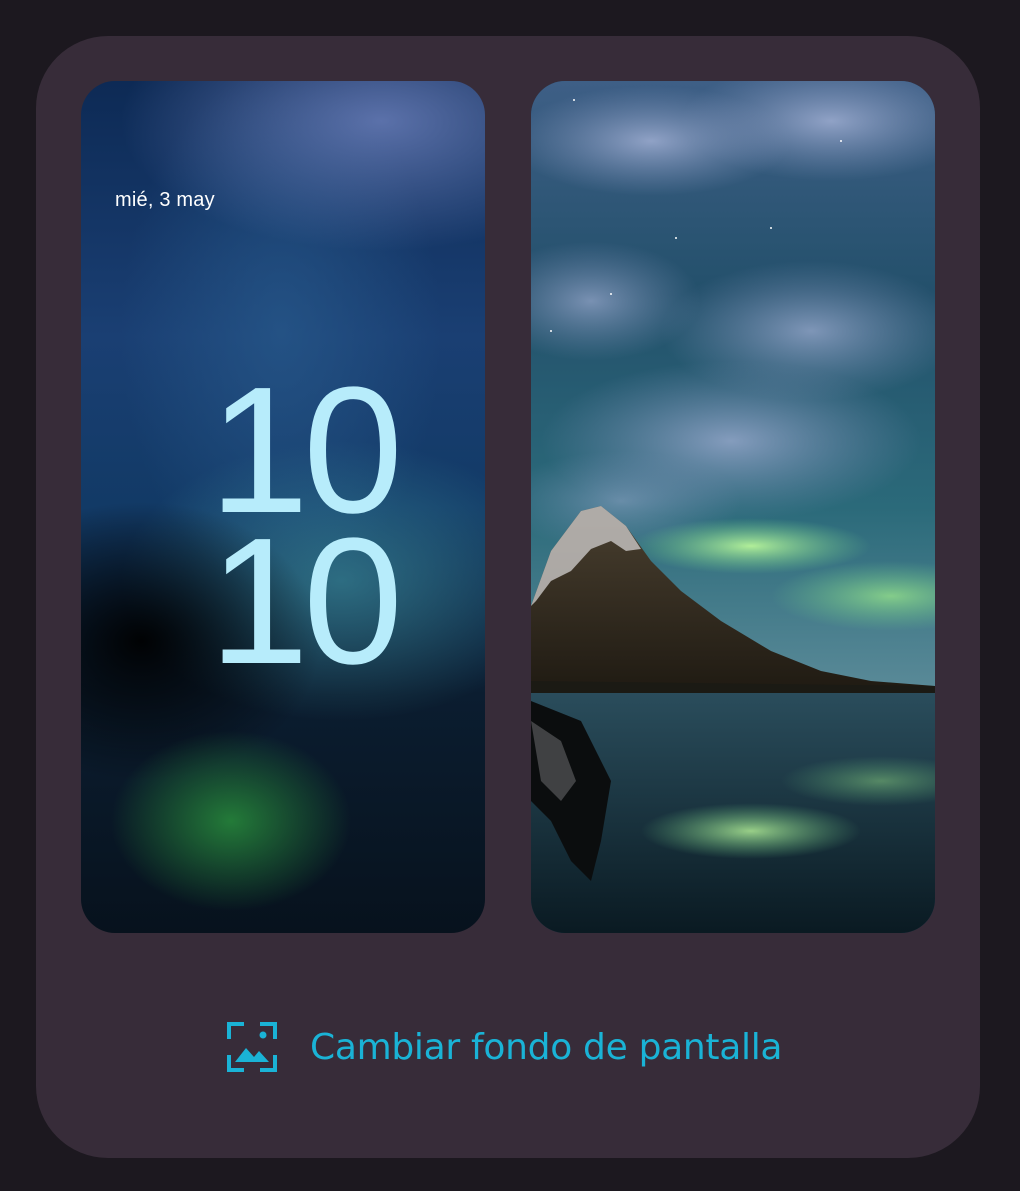 Image resolution: width=1020 pixels, height=1191 pixels. I want to click on lock-screen-clock-minutes: 10, so click(305, 601).